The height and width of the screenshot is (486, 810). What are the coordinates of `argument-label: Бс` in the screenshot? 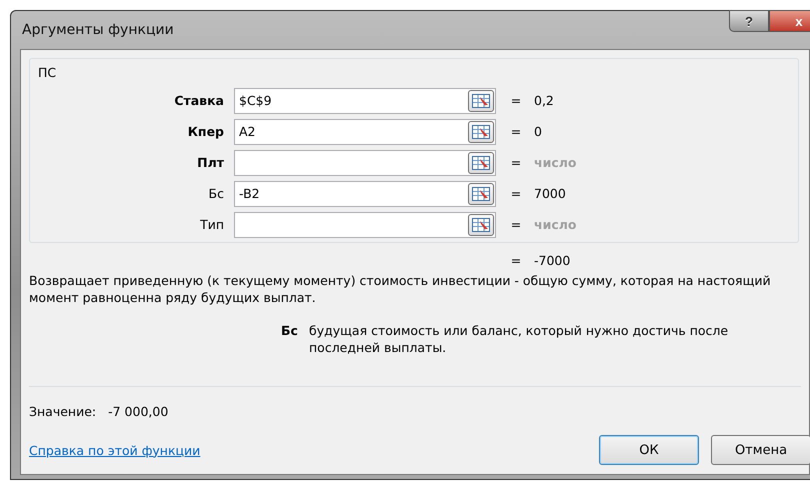 It's located at (216, 193).